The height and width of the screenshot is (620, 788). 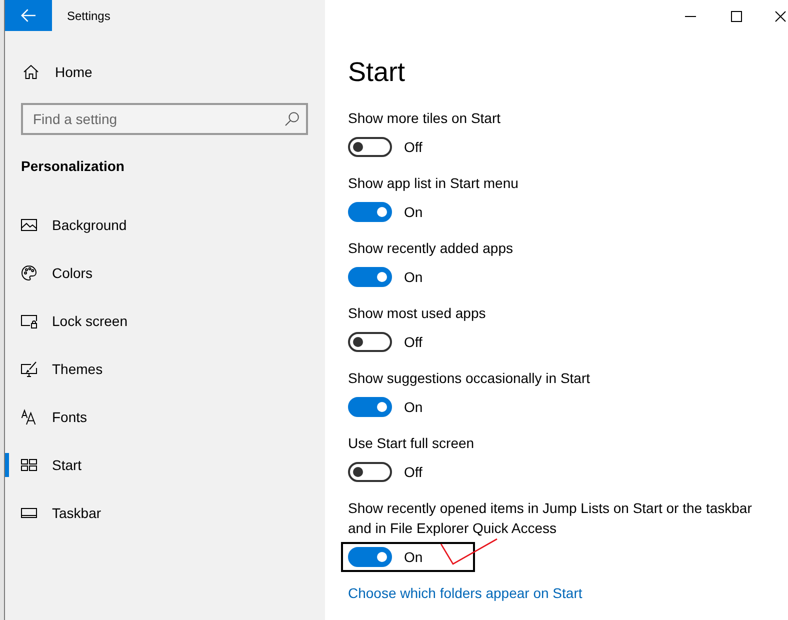 I want to click on folders-link: Choose which folders appear on Start, so click(x=465, y=593).